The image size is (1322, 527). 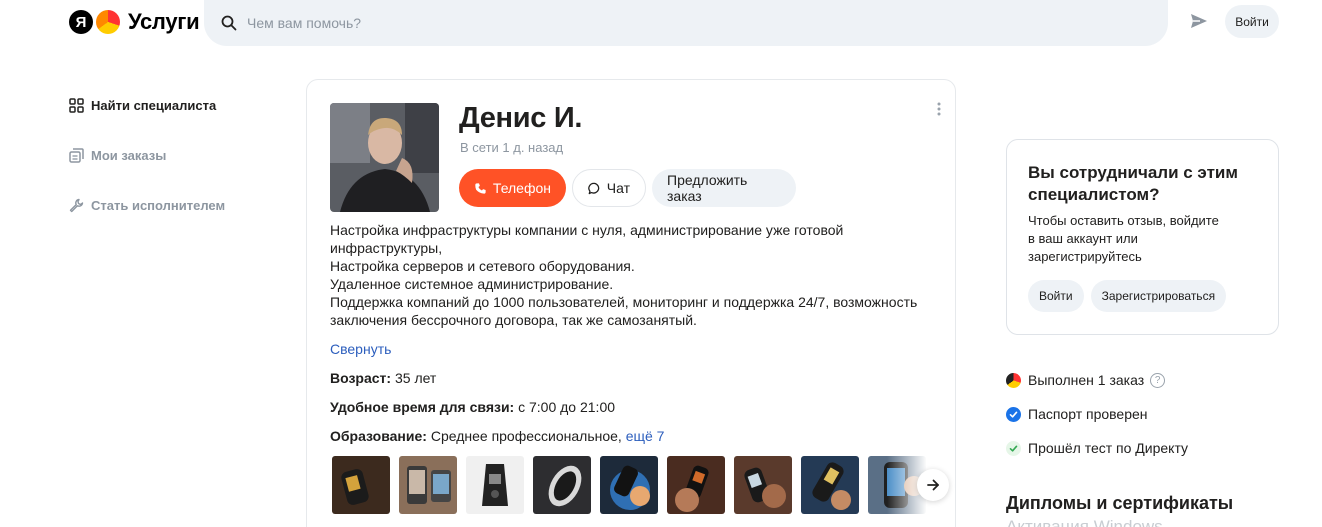 What do you see at coordinates (415, 378) in the screenshot?
I see `age-value: 35 лет` at bounding box center [415, 378].